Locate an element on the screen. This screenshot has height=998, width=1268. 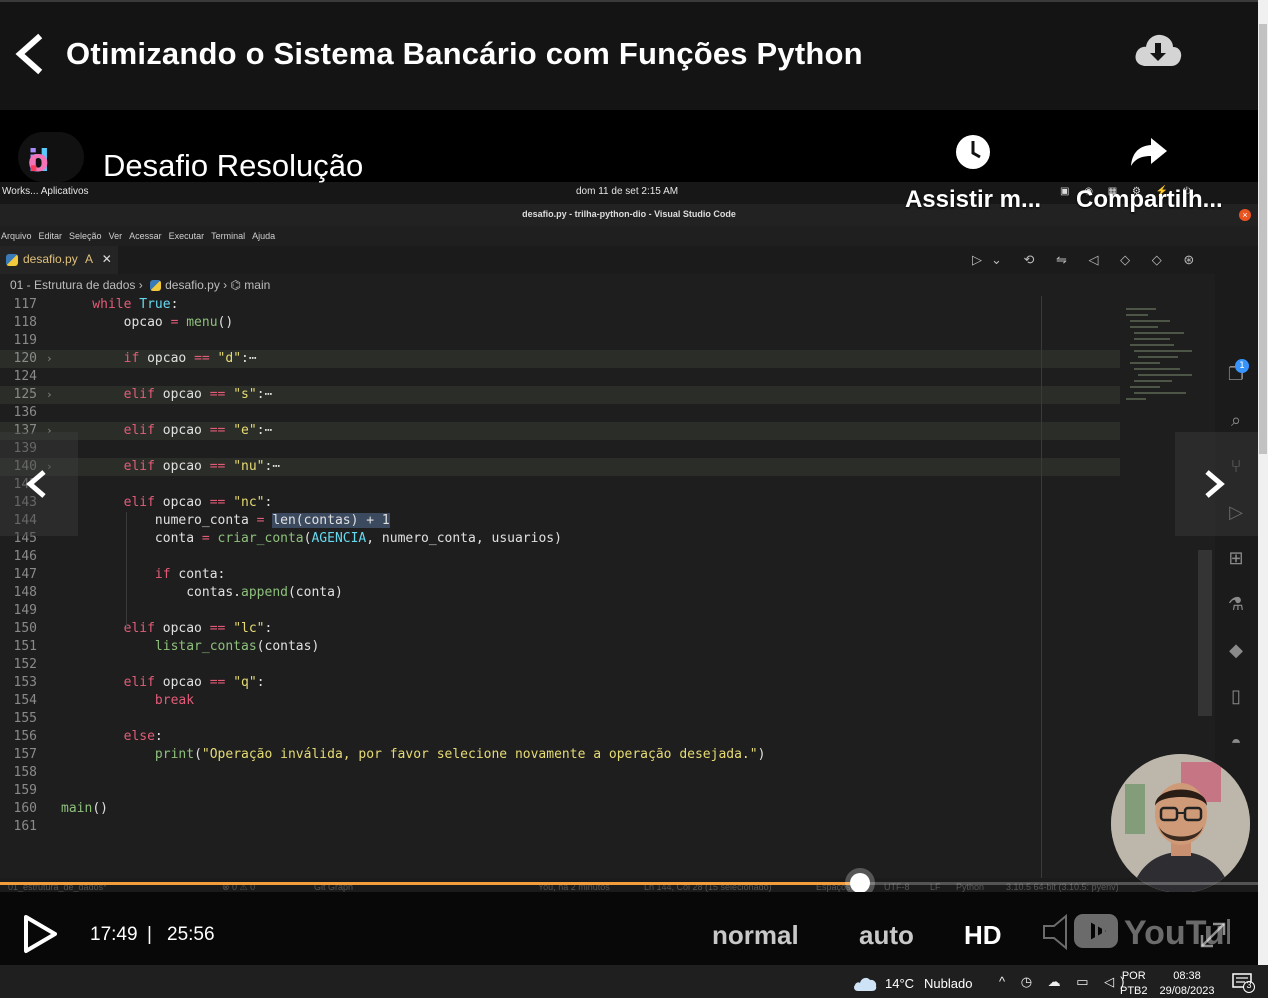
line-number: 161 is located at coordinates (25, 826).